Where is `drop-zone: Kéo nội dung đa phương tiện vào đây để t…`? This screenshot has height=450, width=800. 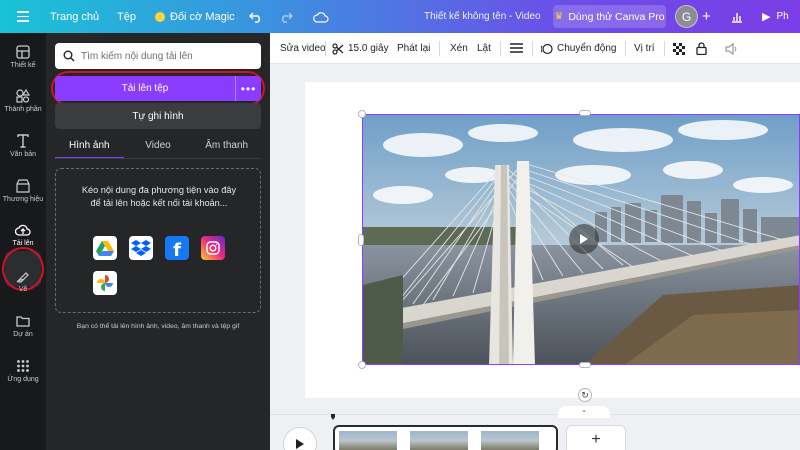 drop-zone: Kéo nội dung đa phương tiện vào đây để t… is located at coordinates (158, 240).